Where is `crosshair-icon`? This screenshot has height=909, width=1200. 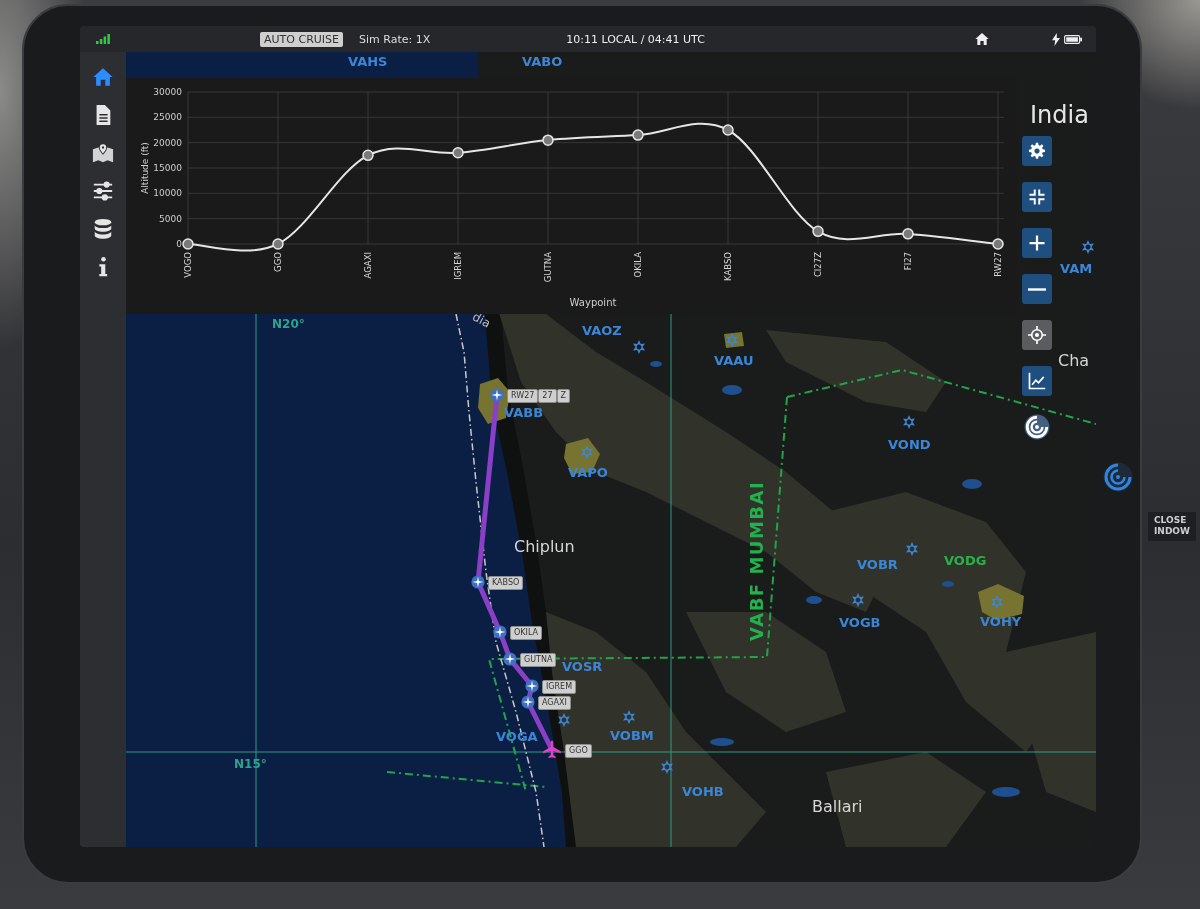 crosshair-icon is located at coordinates (1037, 335).